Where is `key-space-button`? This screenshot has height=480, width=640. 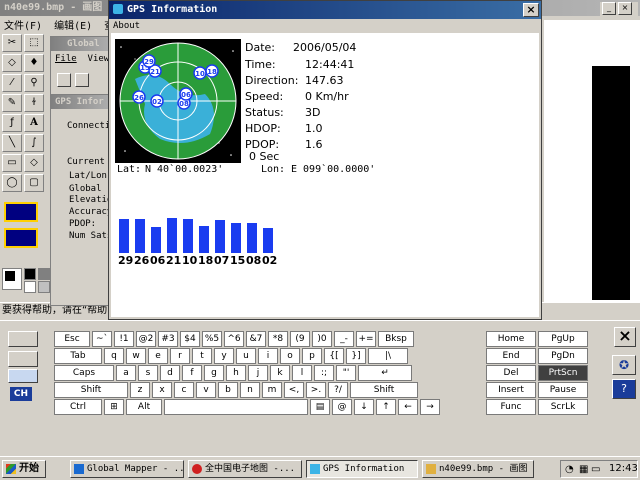
key-space-button is located at coordinates (236, 407).